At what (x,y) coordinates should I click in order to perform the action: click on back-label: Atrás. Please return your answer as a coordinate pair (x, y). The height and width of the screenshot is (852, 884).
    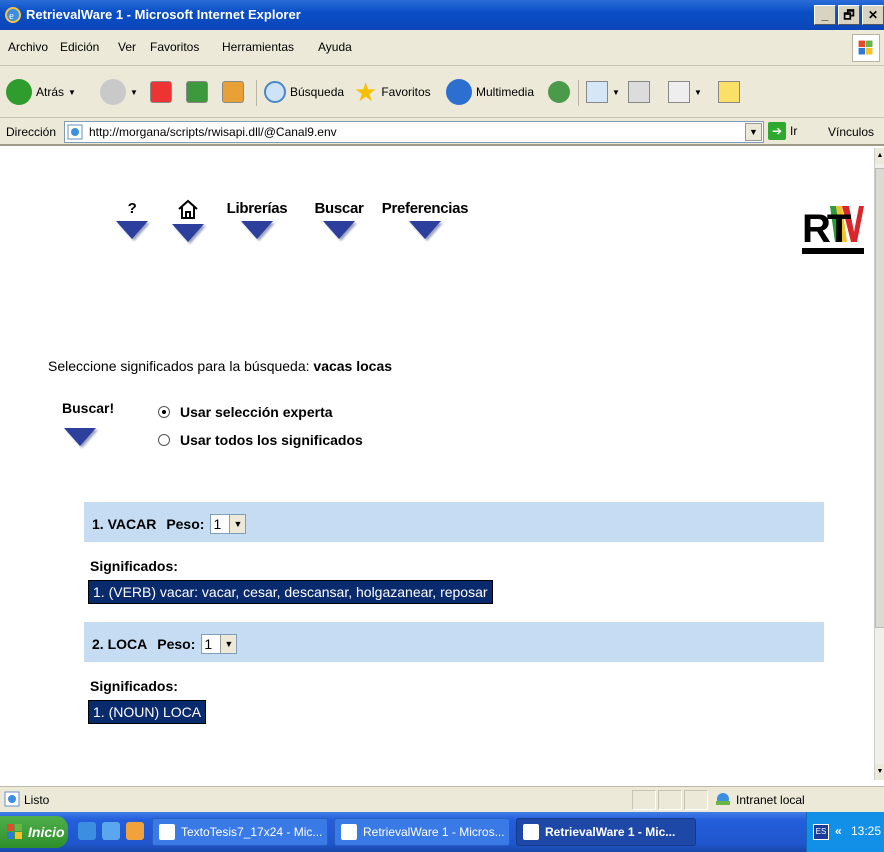
    Looking at the image, I should click on (50, 92).